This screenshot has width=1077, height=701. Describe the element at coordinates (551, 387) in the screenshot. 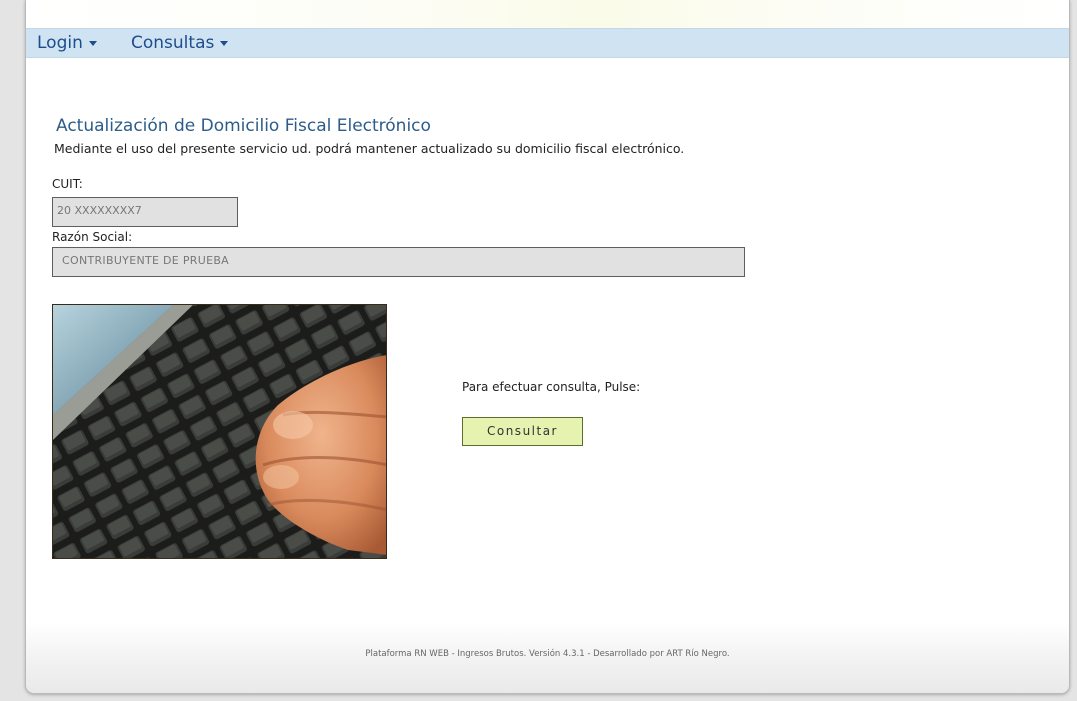

I see `consult-hint: Para efectuar consulta, Pulse:` at that location.